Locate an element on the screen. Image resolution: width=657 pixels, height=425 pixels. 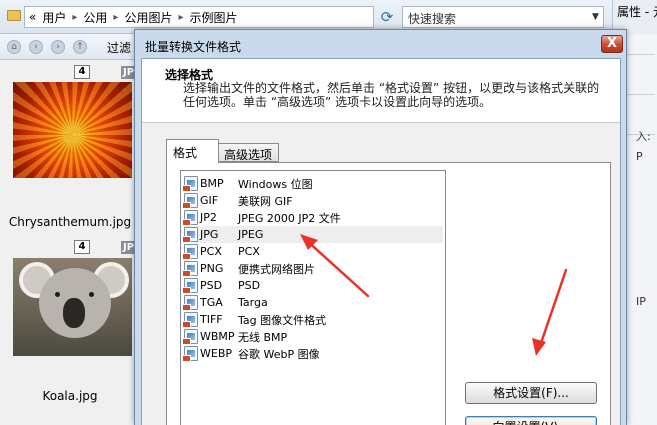
breadcrumb: « 用户 ▸ 公用 ▸ 公用图片 ▸ 示例图片 is located at coordinates (199, 17).